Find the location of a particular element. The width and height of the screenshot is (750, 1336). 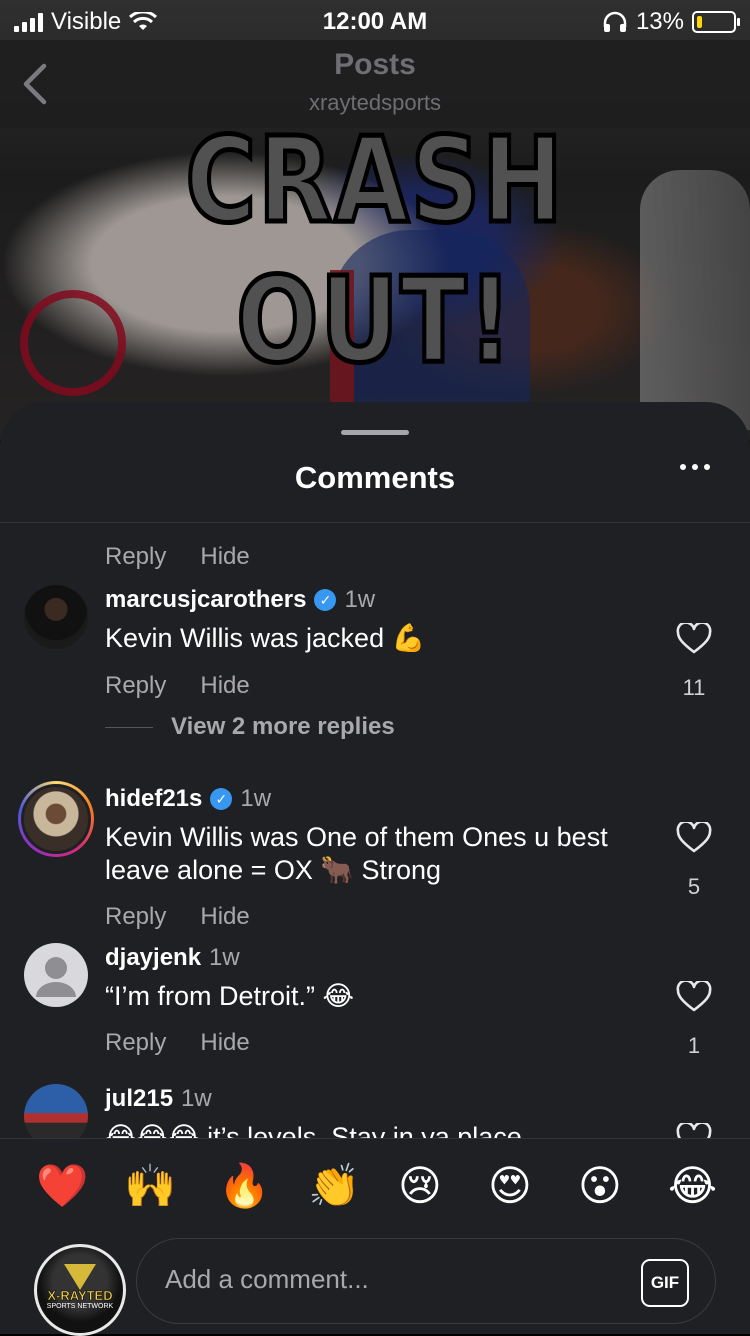

avatar-brand-text: X-RAYTED is located at coordinates (80, 1296).